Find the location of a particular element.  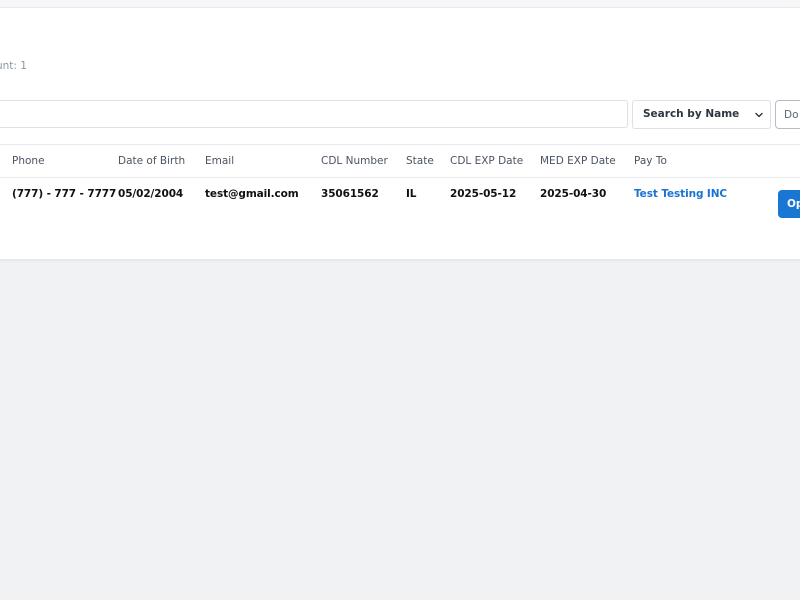

open-button: Op is located at coordinates (789, 204).